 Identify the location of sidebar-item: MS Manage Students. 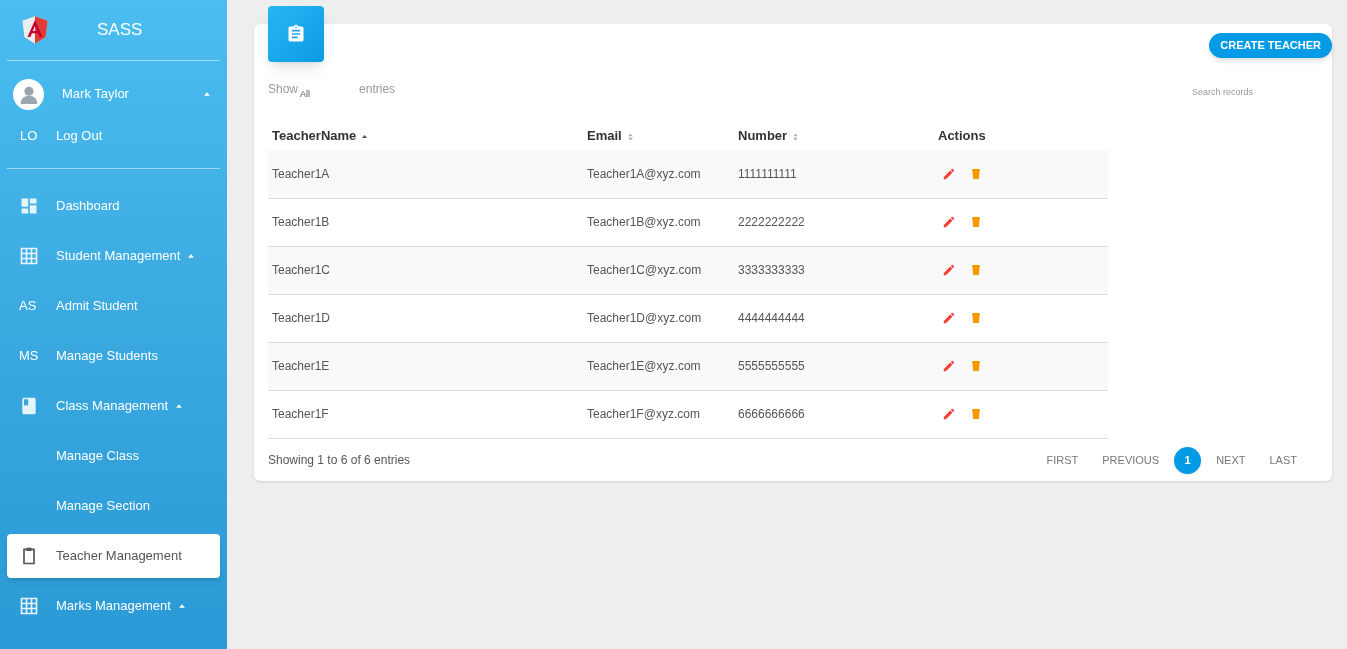
(113, 356).